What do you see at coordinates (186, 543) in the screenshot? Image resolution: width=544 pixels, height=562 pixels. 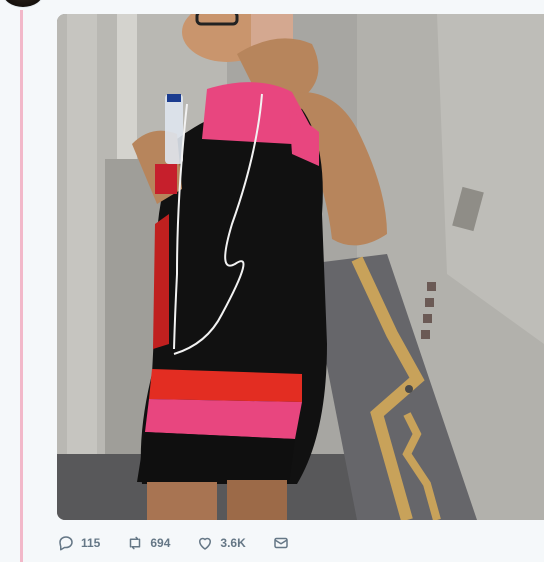 I see `tweet-actions: 115 694 3.6K` at bounding box center [186, 543].